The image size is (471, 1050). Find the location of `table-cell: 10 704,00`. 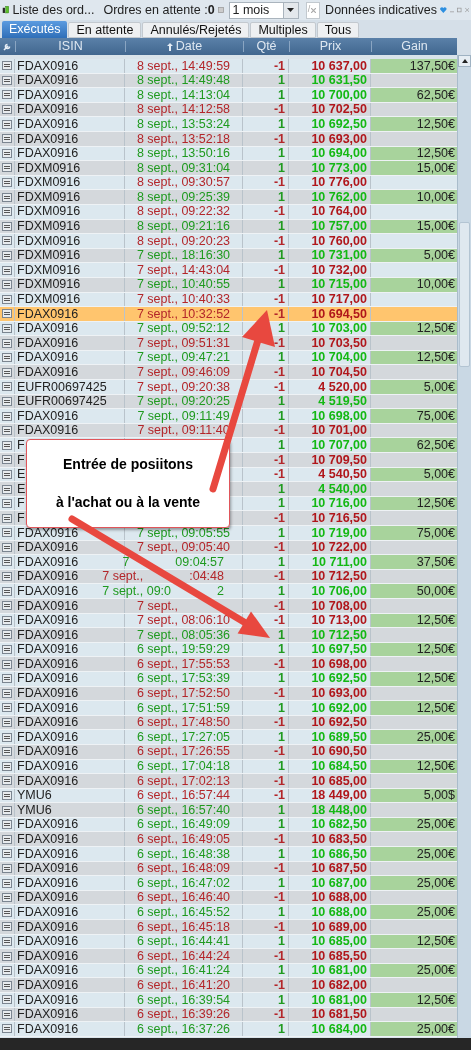

table-cell: 10 704,00 is located at coordinates (339, 357).